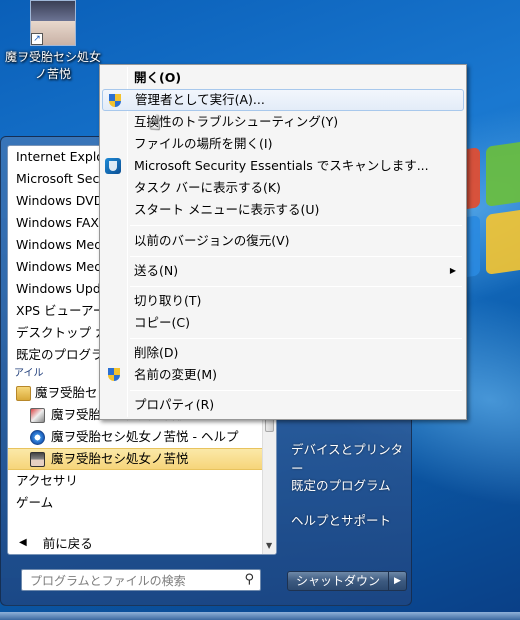 The width and height of the screenshot is (520, 620). I want to click on game-icon, so click(37, 459).